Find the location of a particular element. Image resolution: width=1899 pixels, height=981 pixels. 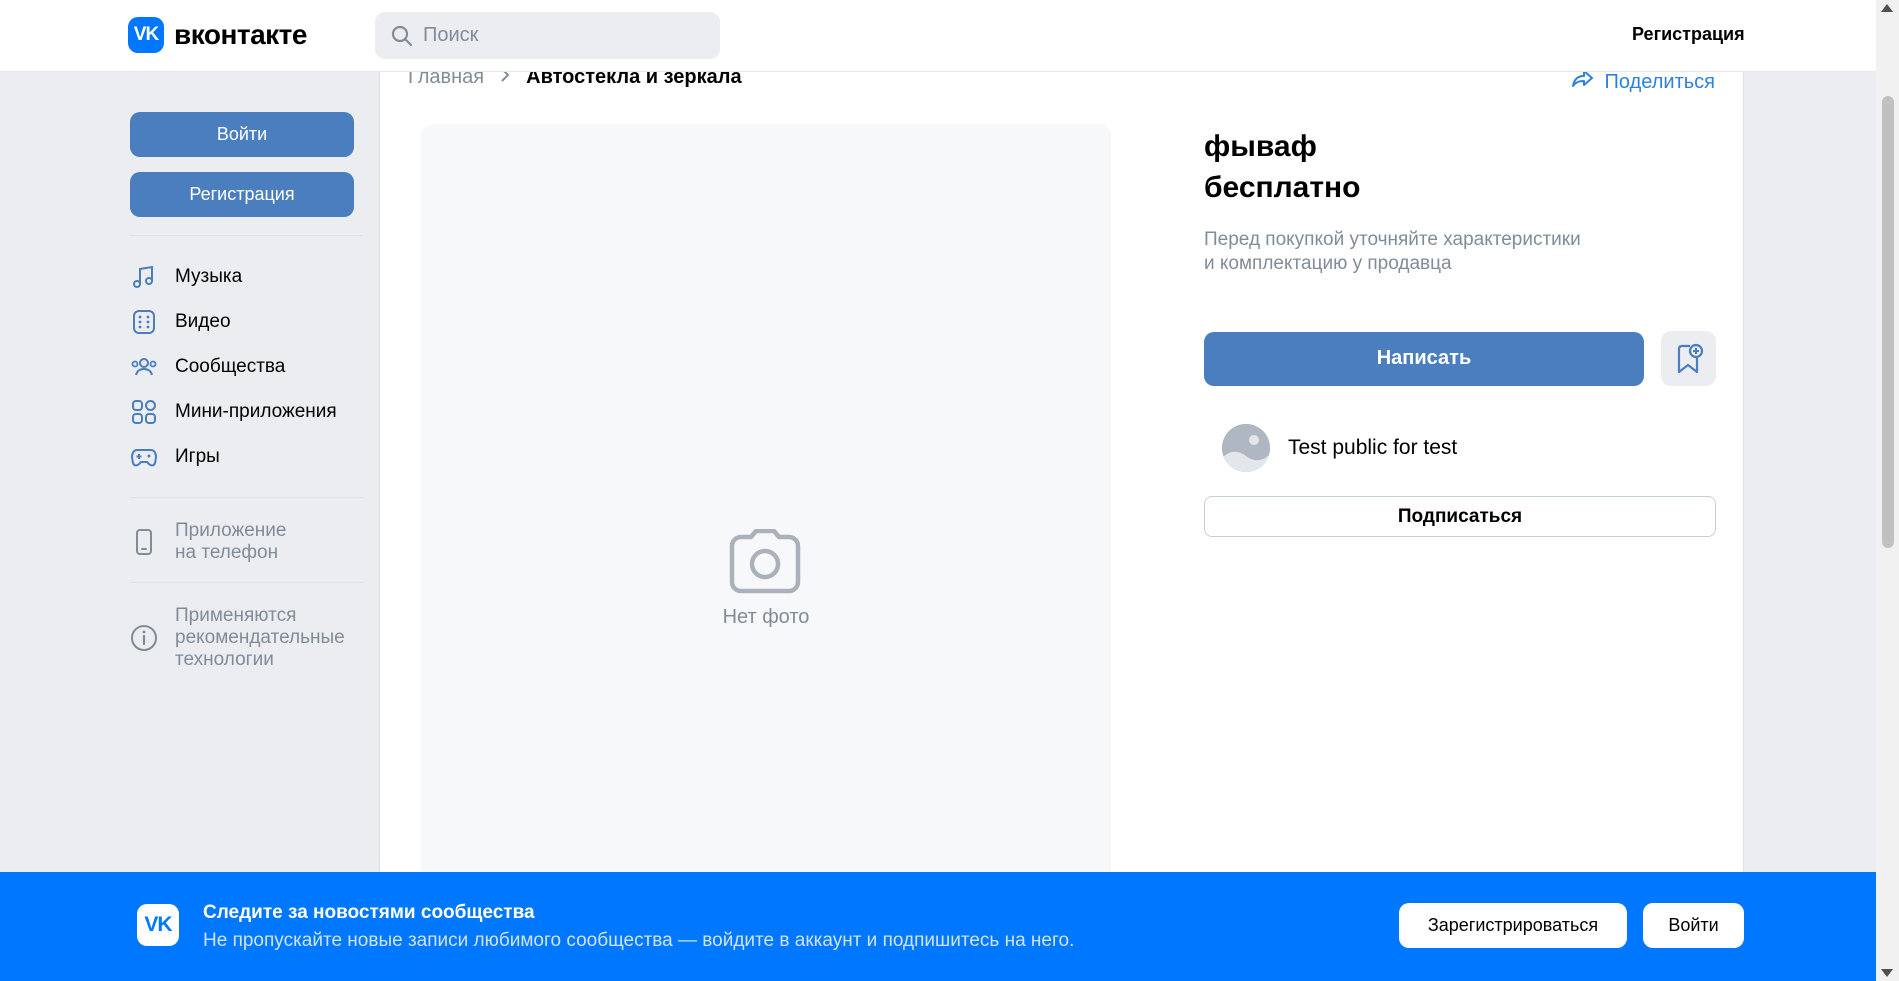

product-actions: Написать is located at coordinates (1460, 358).